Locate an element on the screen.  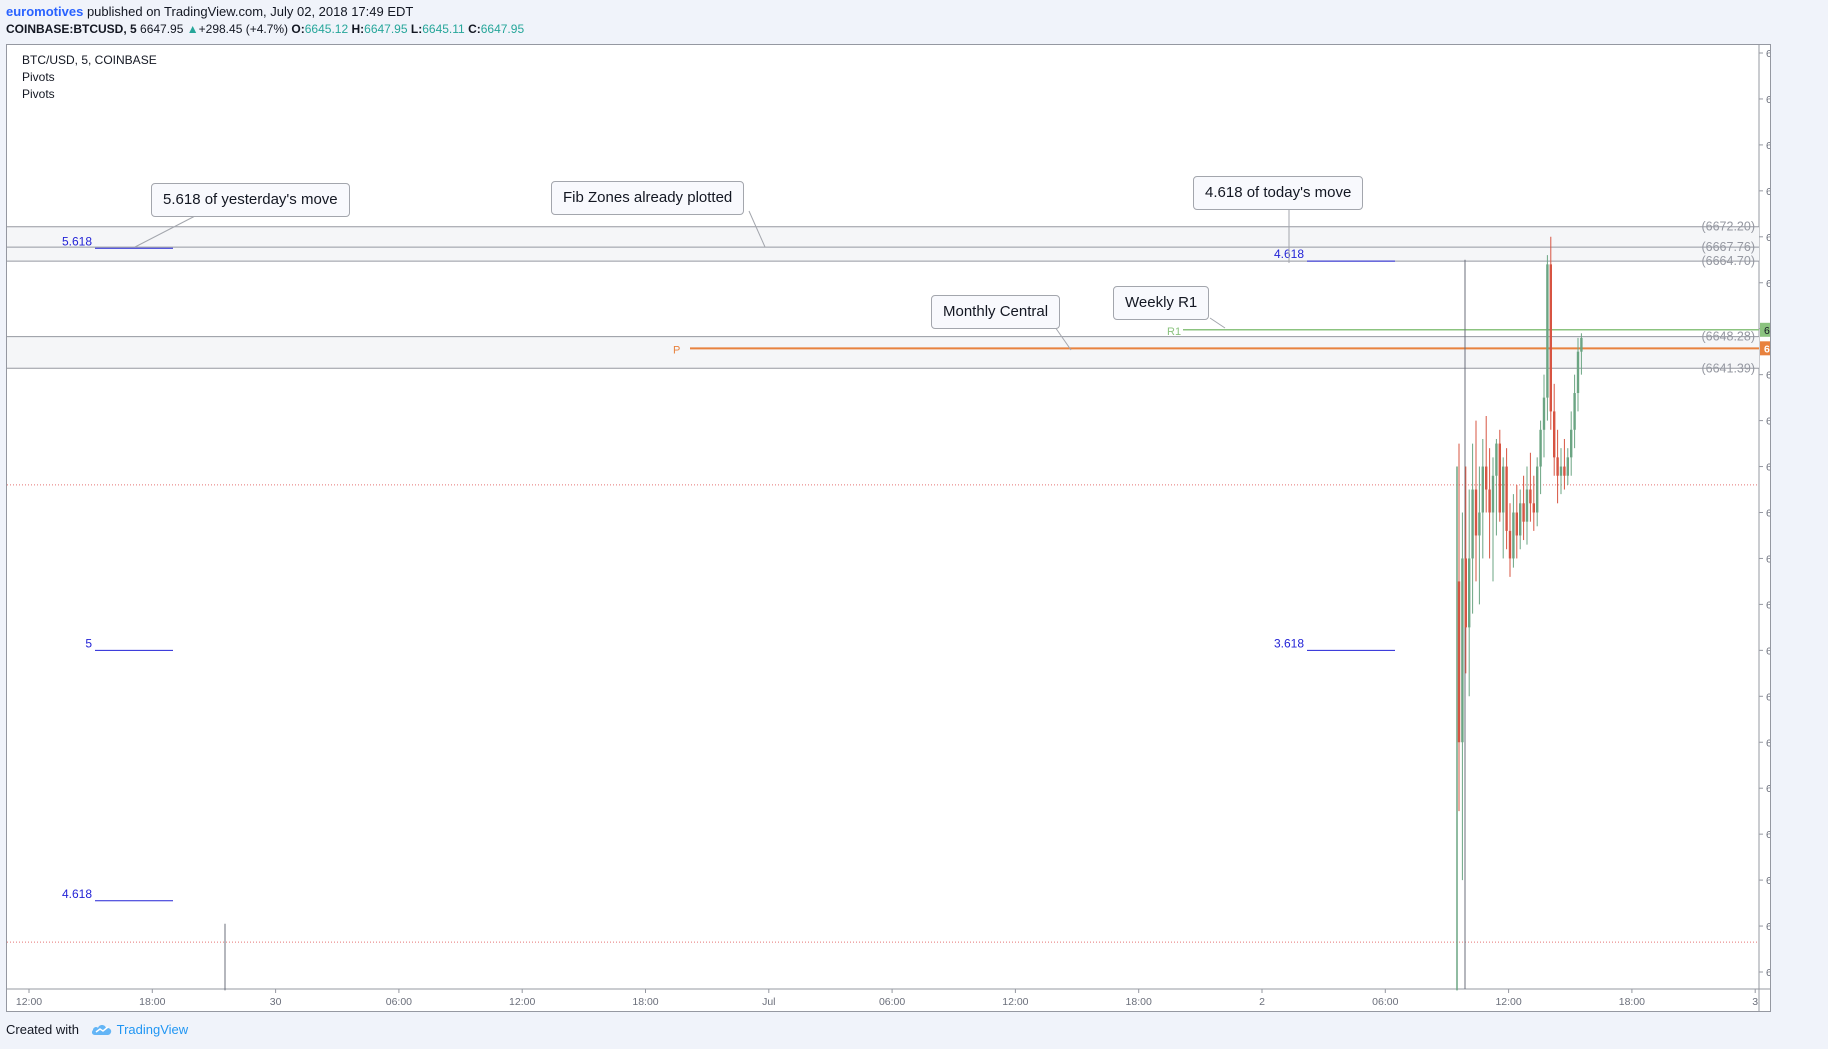
low-value: 6645.11 is located at coordinates (443, 29).